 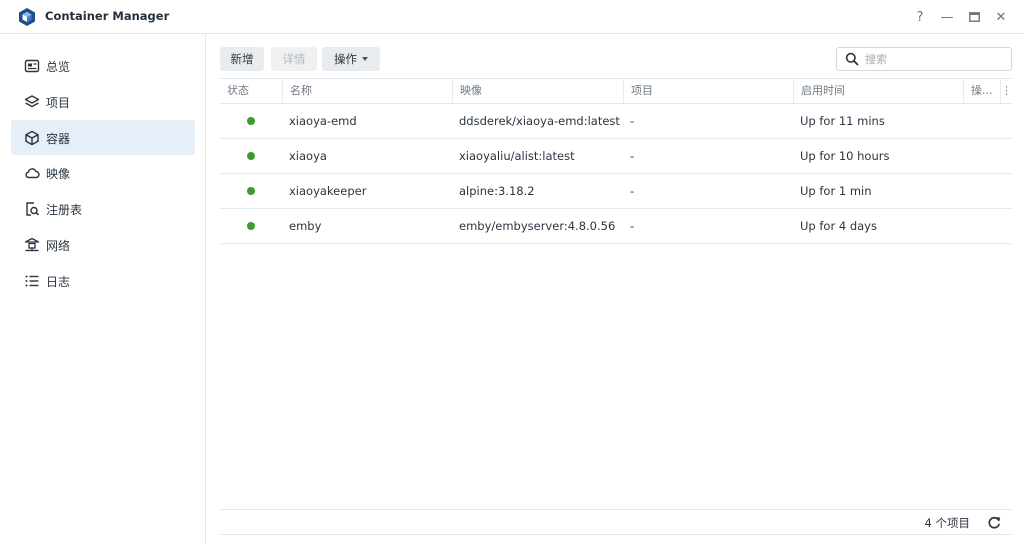 What do you see at coordinates (64, 210) in the screenshot?
I see `sidebar-item-label: 注册表` at bounding box center [64, 210].